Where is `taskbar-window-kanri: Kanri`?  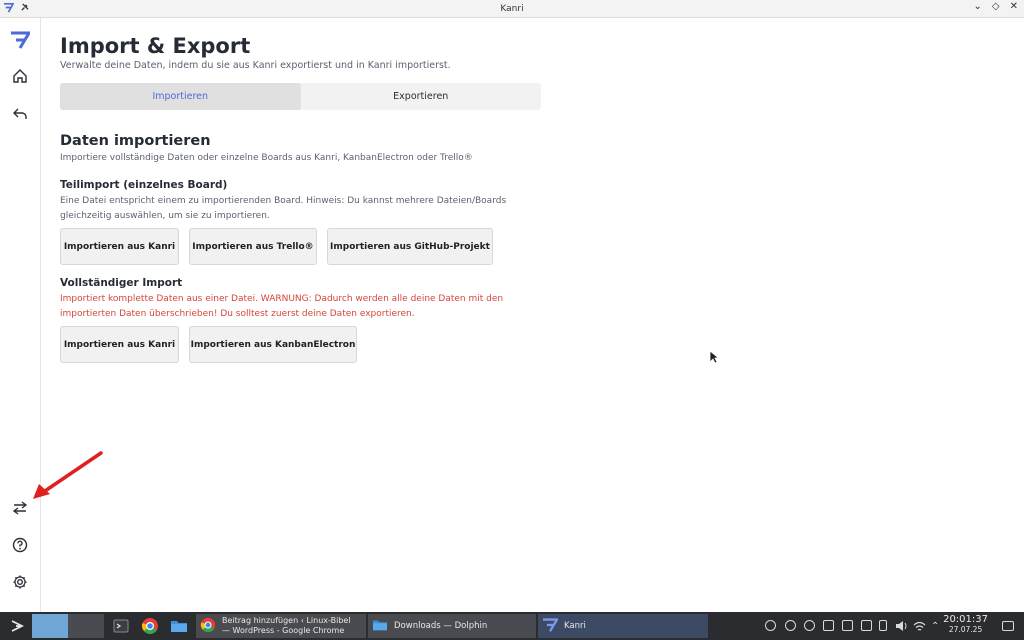
taskbar-window-kanri: Kanri is located at coordinates (623, 626).